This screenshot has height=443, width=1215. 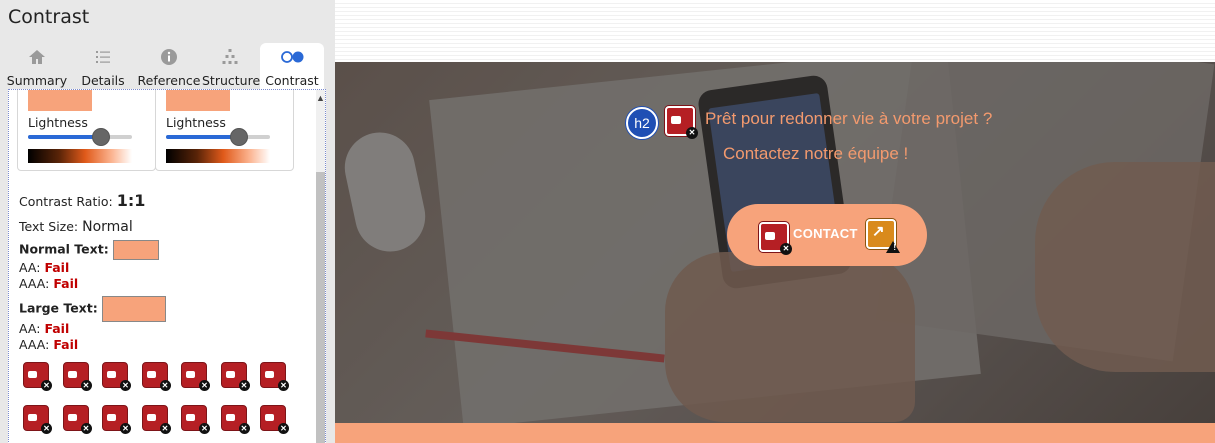 What do you see at coordinates (60, 100) in the screenshot?
I see `foreground-swatch` at bounding box center [60, 100].